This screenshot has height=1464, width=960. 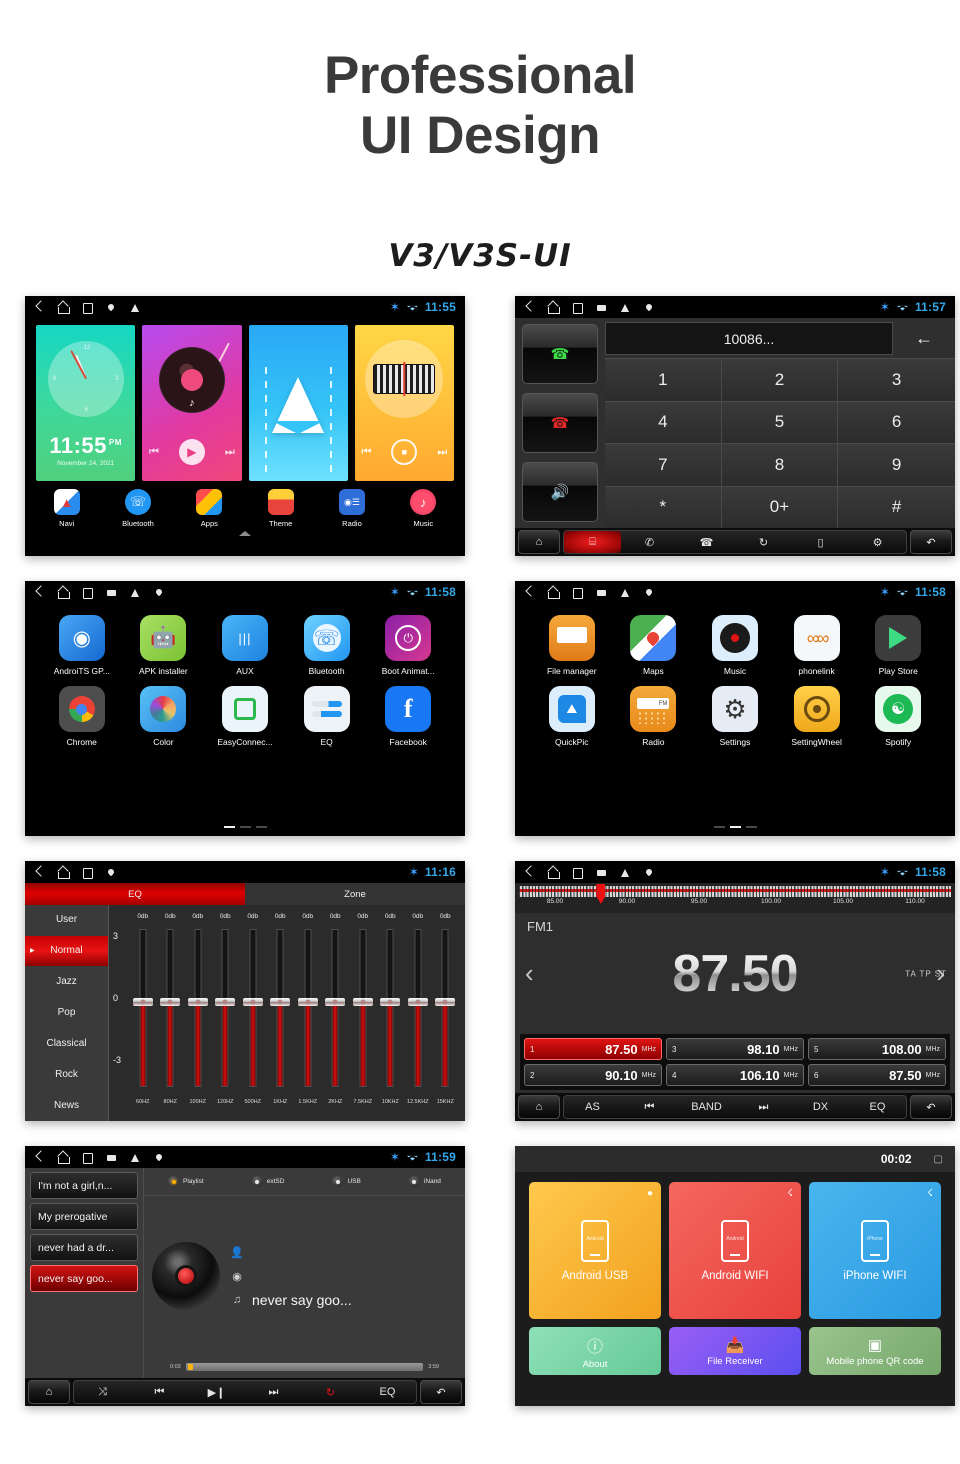 I want to click on eq-band: 0db 120HZ, so click(x=226, y=1013).